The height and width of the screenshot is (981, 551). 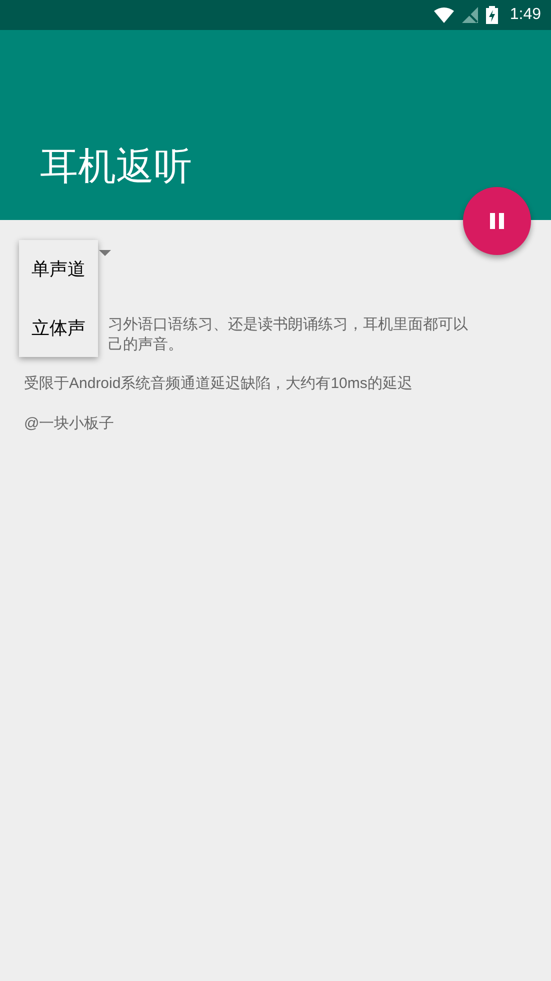 What do you see at coordinates (219, 384) in the screenshot?
I see `note-text: 受限于Android系统音频通道延迟缺陷，大约有10ms的延迟` at bounding box center [219, 384].